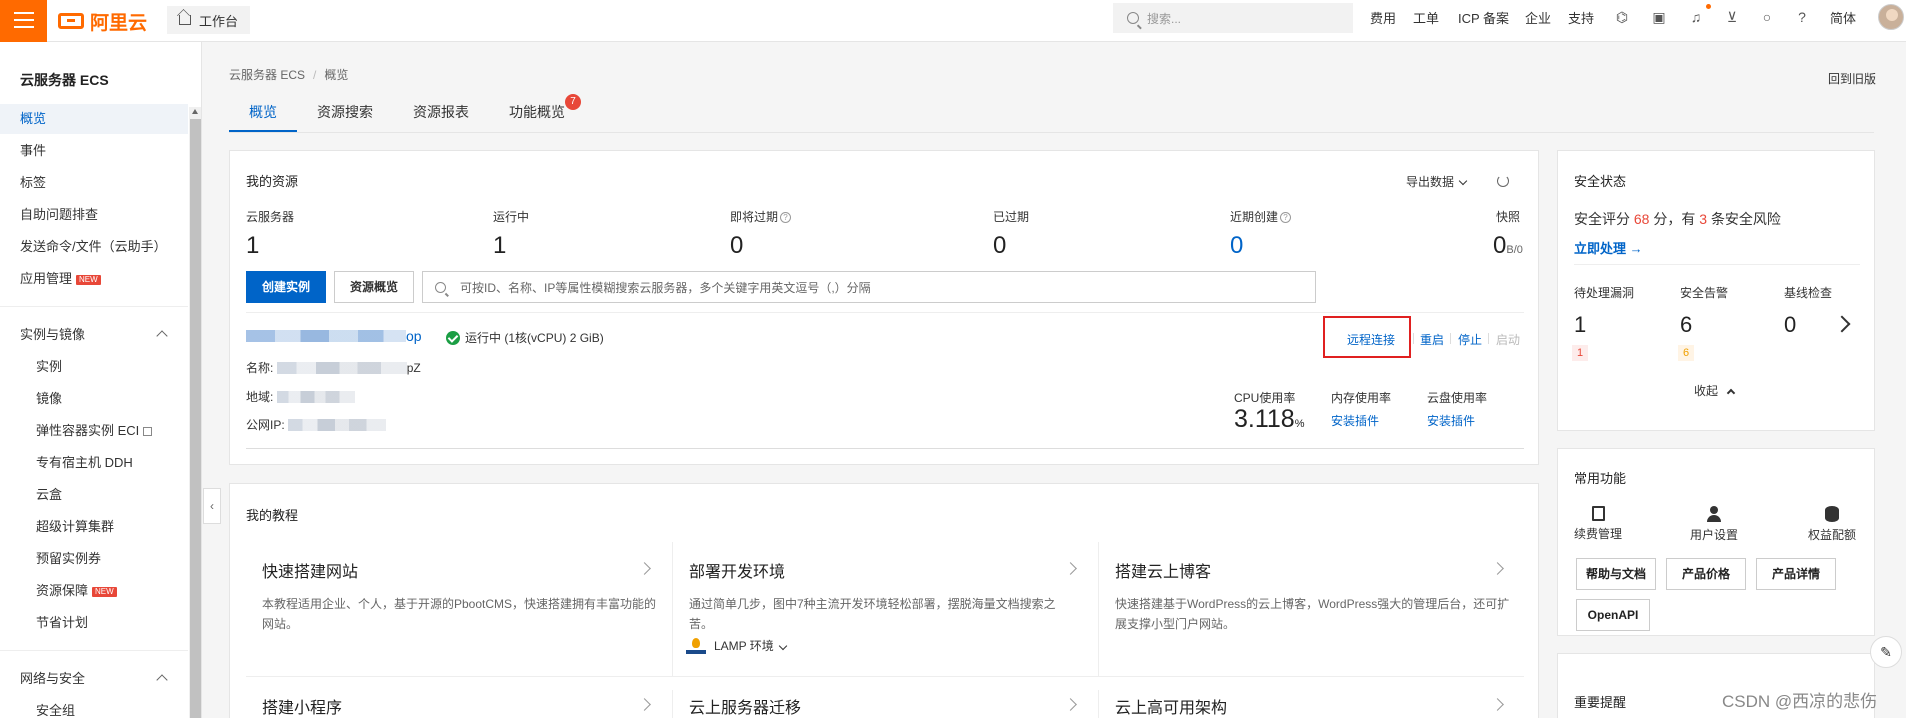 This screenshot has width=1906, height=718. Describe the element at coordinates (94, 431) in the screenshot. I see `sidebar-item-eci: 弹性容器实例 ECI` at that location.